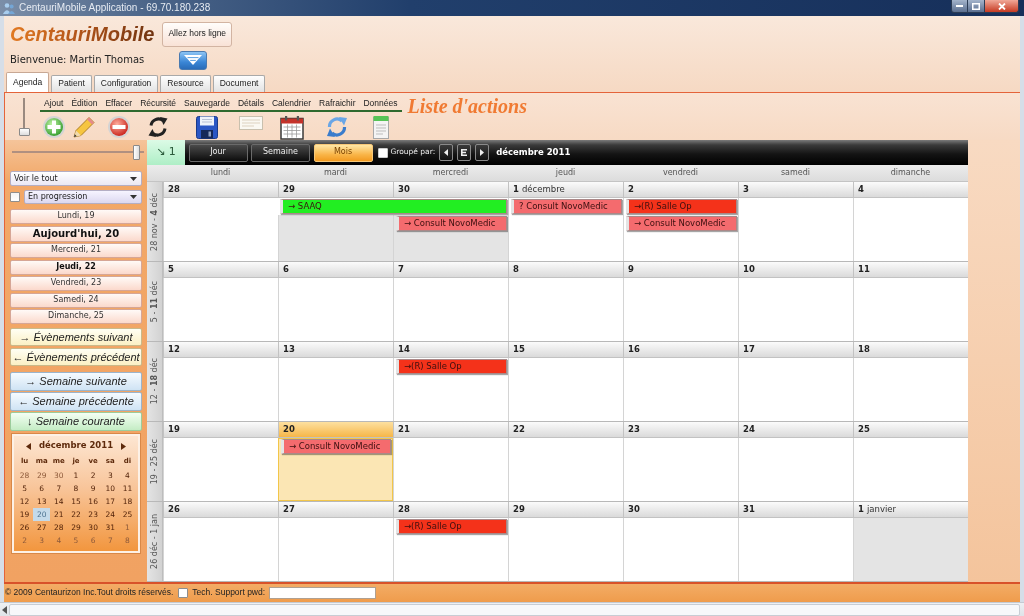 The height and width of the screenshot is (616, 1024). What do you see at coordinates (565, 173) in the screenshot?
I see `weekday-label: jeudi` at bounding box center [565, 173].